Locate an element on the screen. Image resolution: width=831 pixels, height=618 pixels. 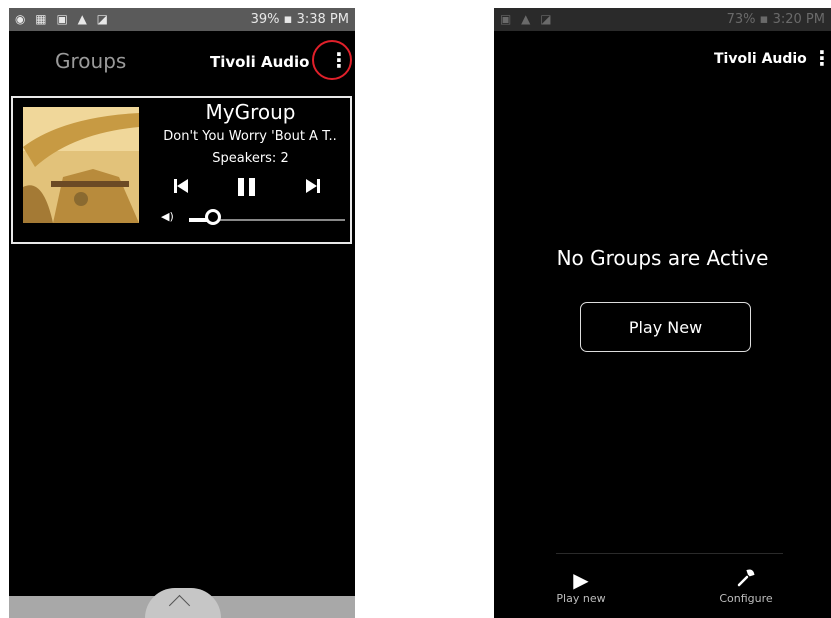
notification-icons: ▣ ▲ ◪ is located at coordinates (527, 19).